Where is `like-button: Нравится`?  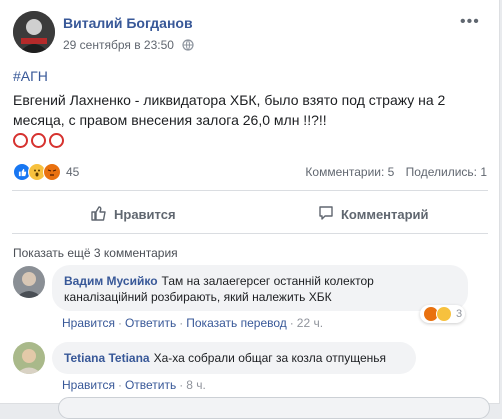
like-button: Нравится is located at coordinates (133, 214).